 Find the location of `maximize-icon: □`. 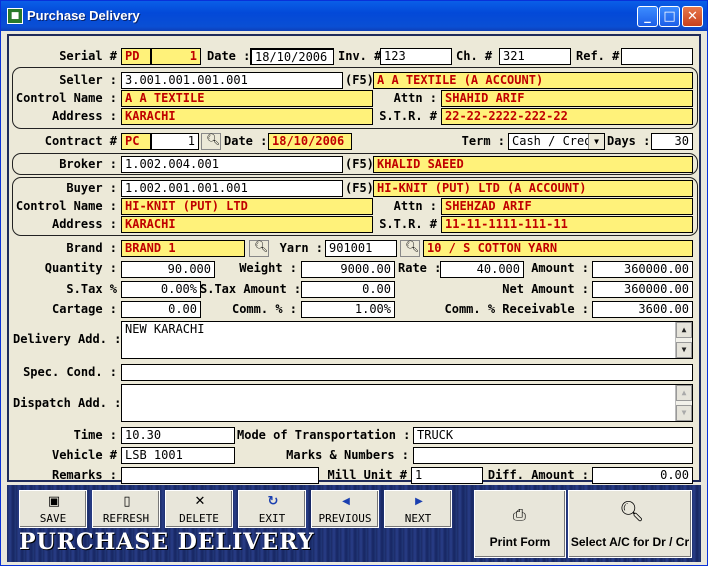

maximize-icon: □ is located at coordinates (669, 16).